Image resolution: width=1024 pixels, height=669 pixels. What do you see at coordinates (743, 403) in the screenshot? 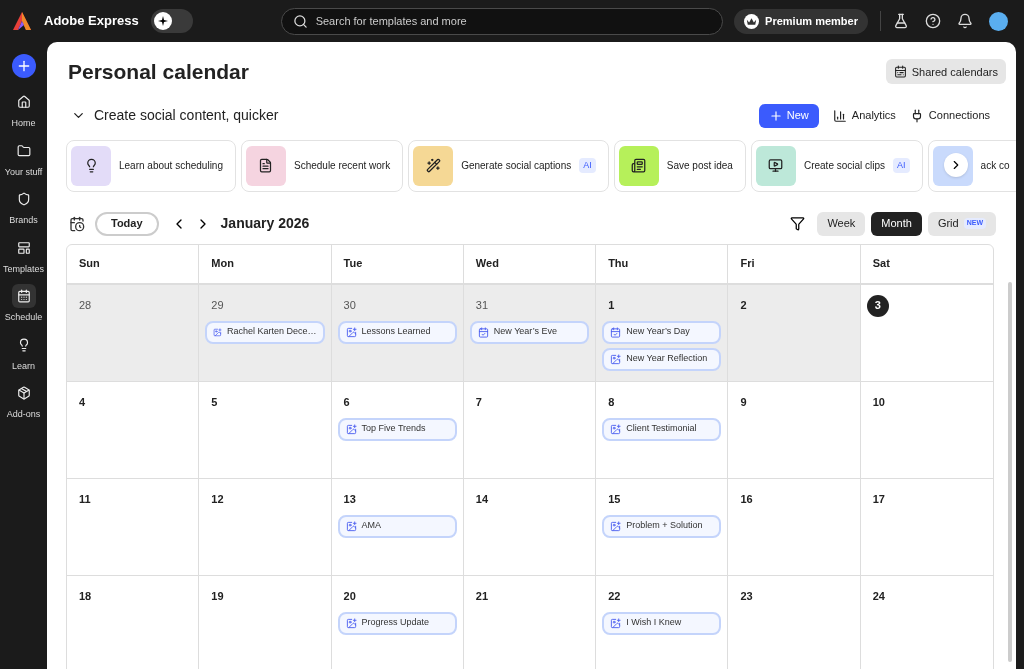
I see `day-number: 9` at bounding box center [743, 403].